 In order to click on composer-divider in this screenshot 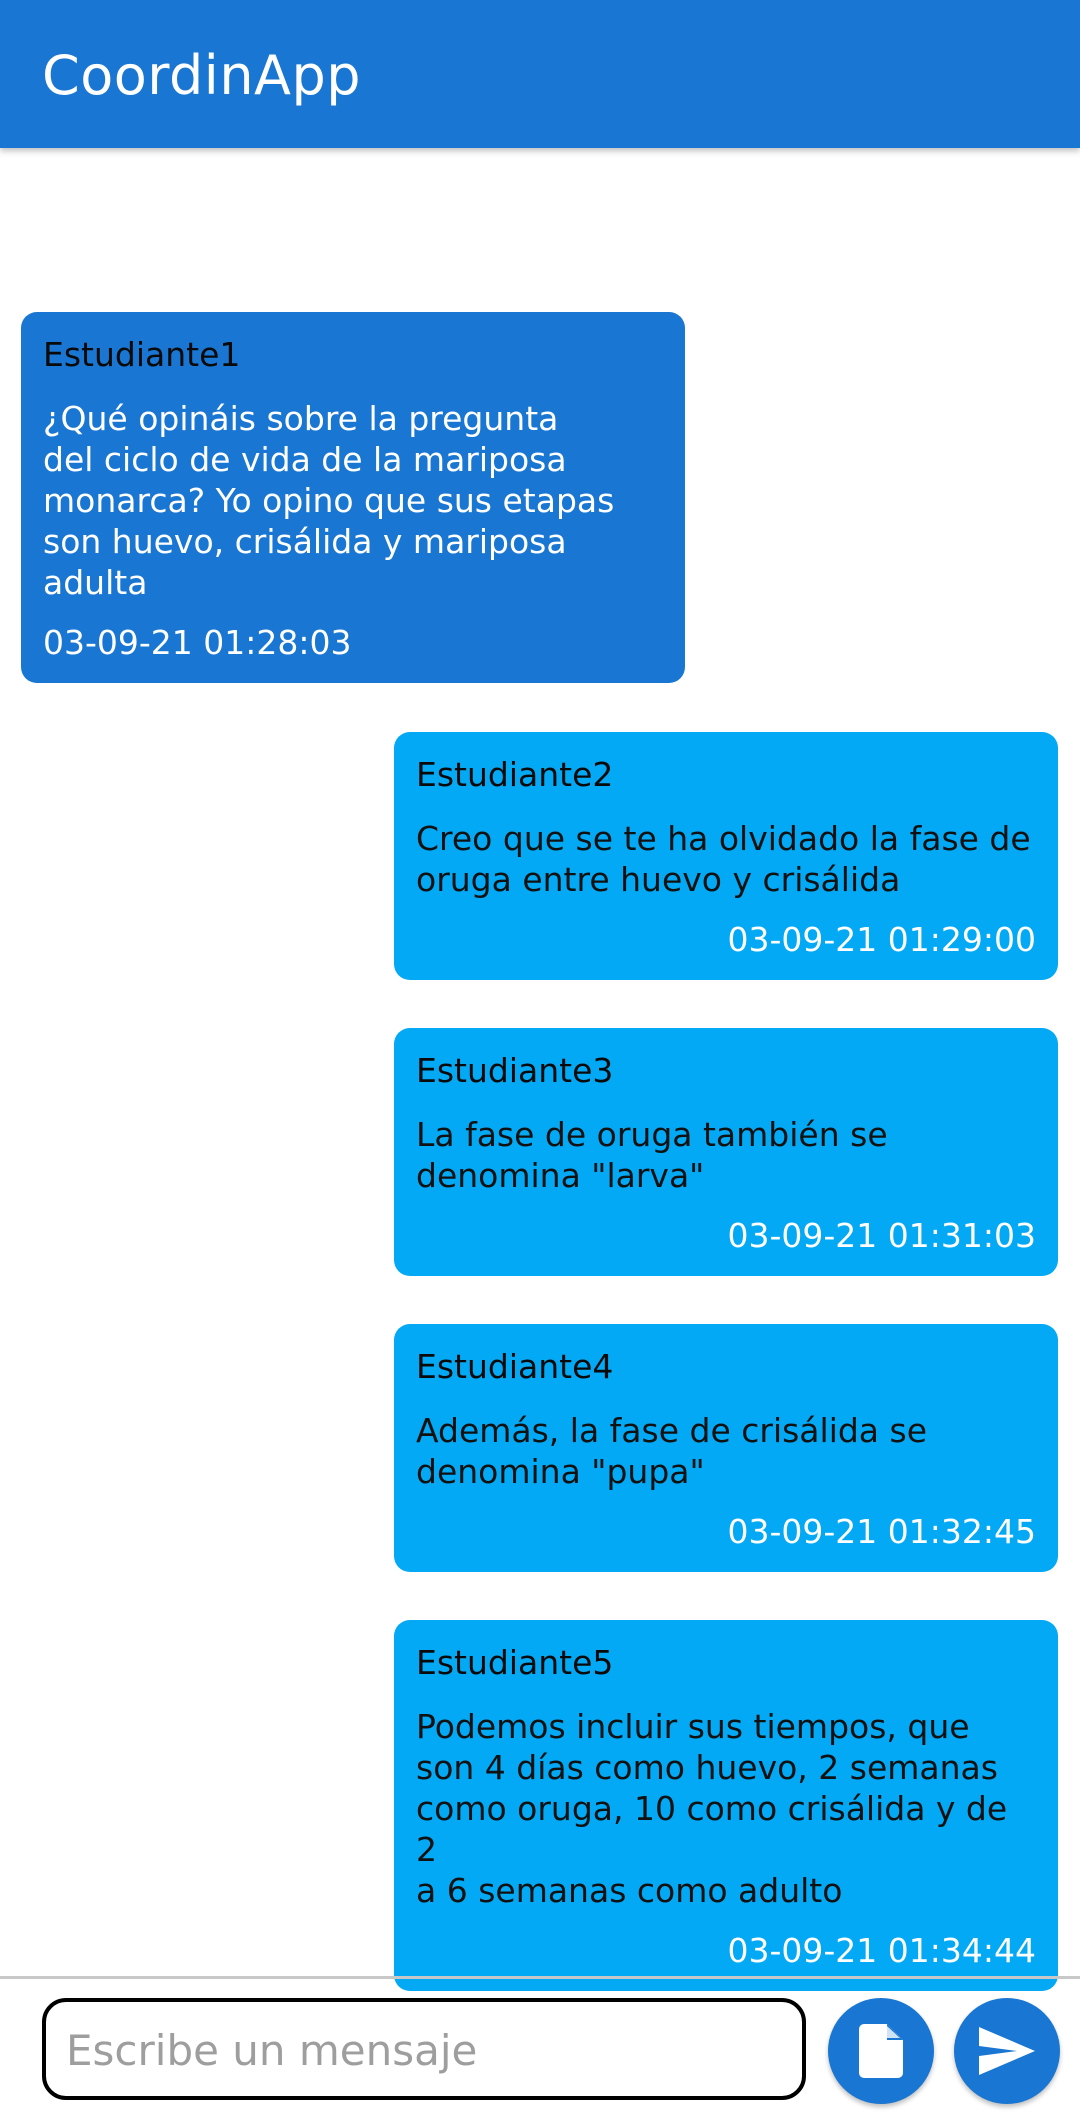, I will do `click(540, 1977)`.